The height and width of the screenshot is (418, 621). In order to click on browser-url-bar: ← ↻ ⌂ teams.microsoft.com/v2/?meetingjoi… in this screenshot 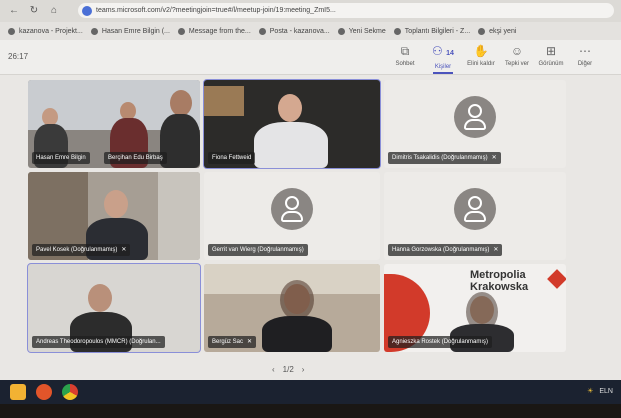, I will do `click(310, 11)`.